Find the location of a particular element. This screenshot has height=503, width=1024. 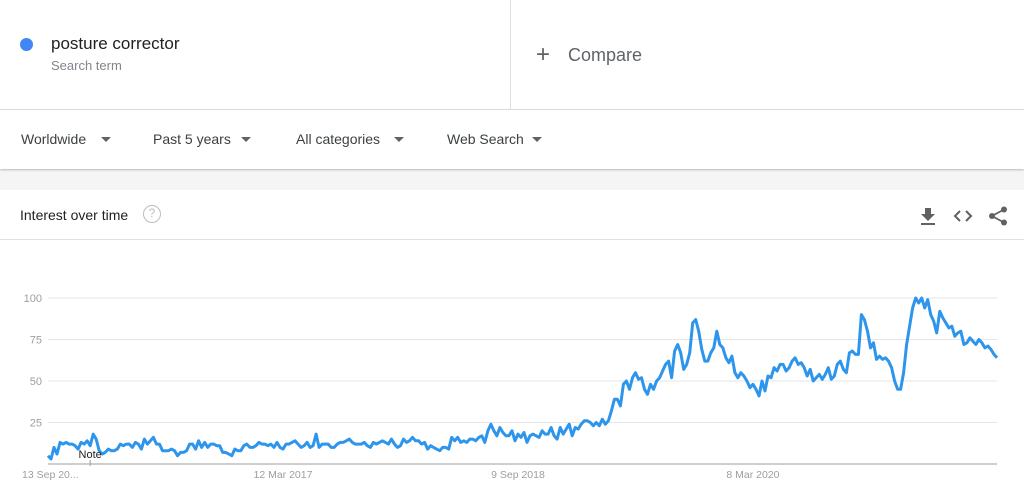

help-icon: ? is located at coordinates (152, 214).